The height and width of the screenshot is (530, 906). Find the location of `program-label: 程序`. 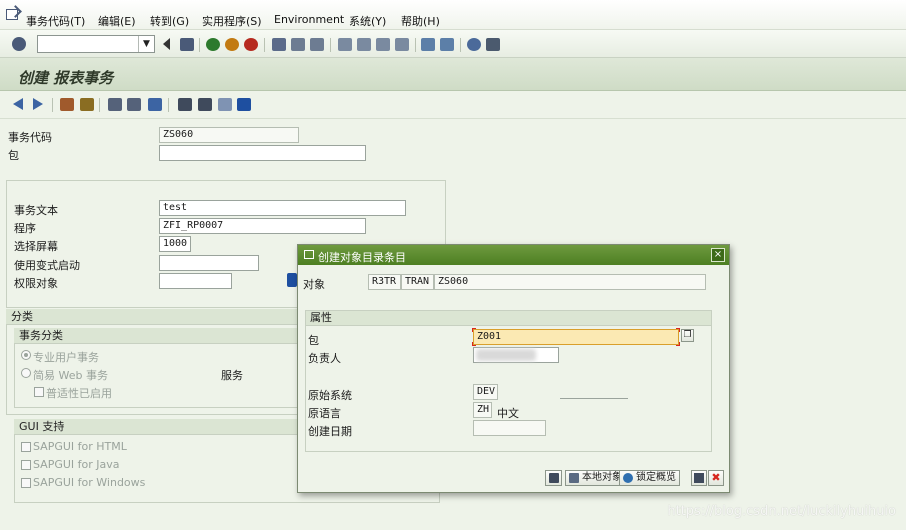

program-label: 程序 is located at coordinates (25, 228).